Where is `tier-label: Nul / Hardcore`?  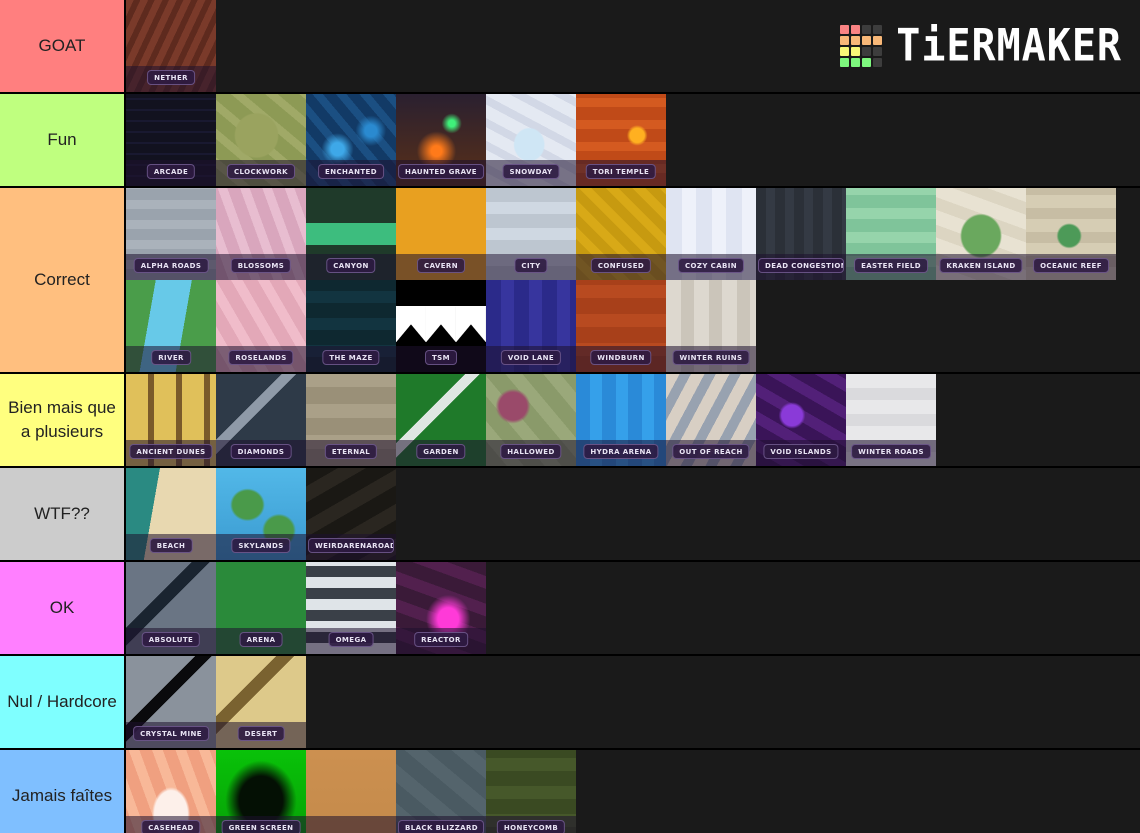
tier-label: Nul / Hardcore is located at coordinates (63, 702).